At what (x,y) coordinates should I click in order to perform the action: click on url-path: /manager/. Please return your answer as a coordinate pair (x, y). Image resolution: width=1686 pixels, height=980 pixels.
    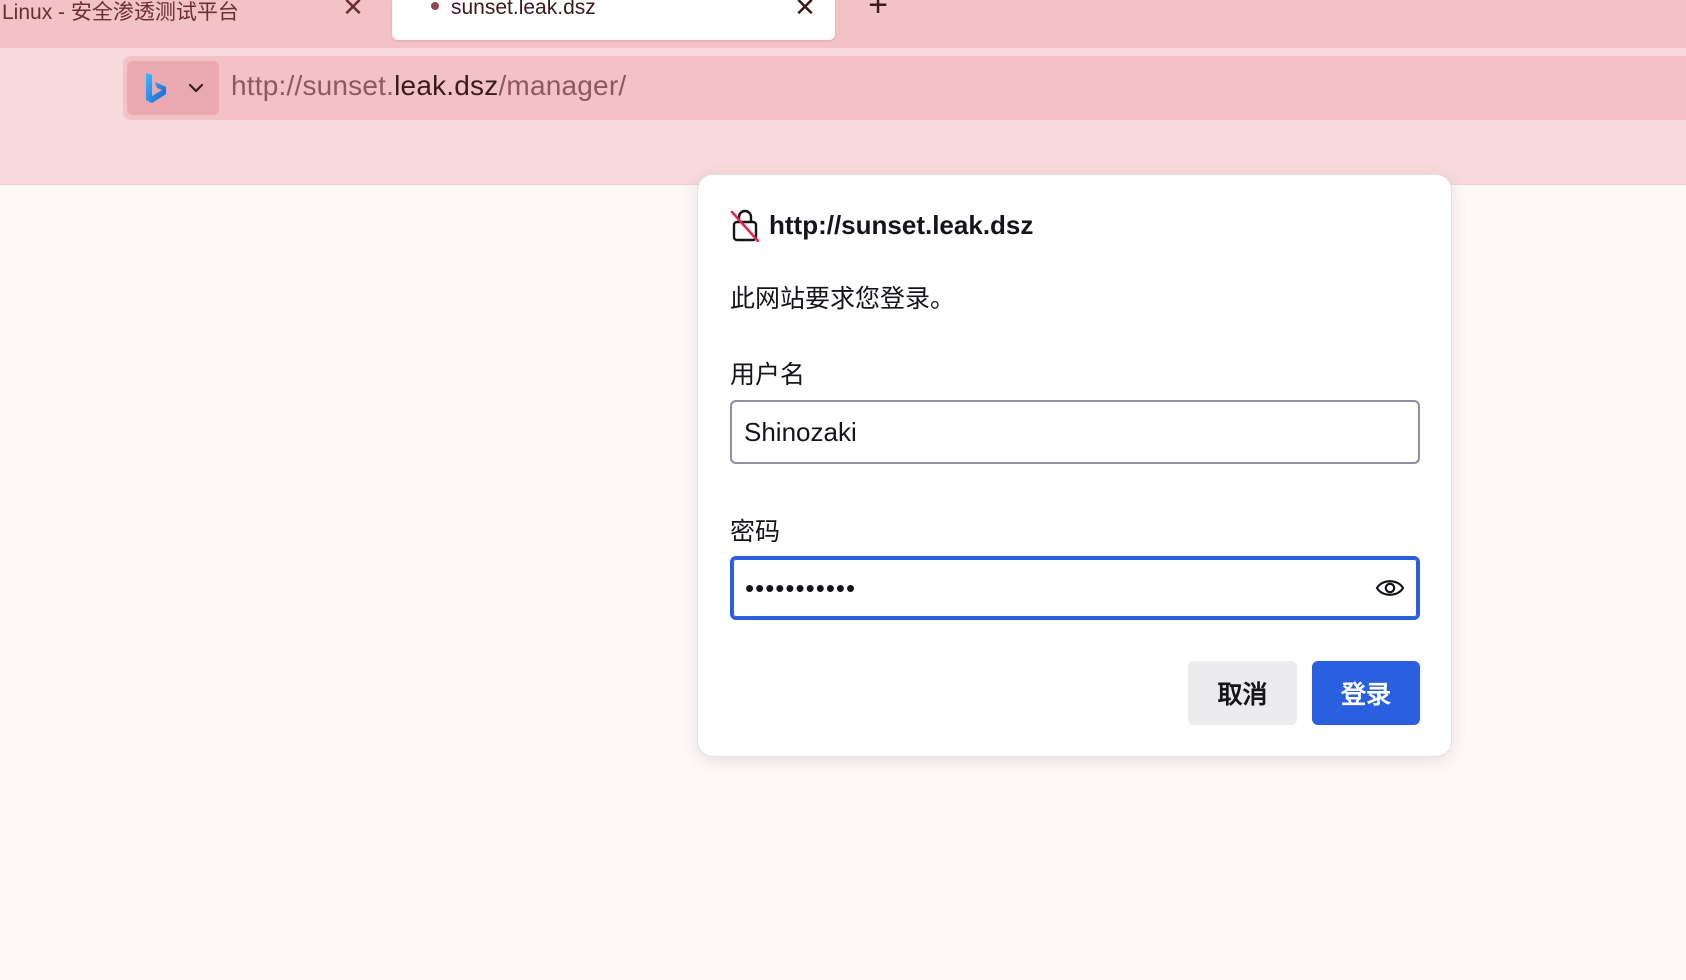
    Looking at the image, I should click on (562, 85).